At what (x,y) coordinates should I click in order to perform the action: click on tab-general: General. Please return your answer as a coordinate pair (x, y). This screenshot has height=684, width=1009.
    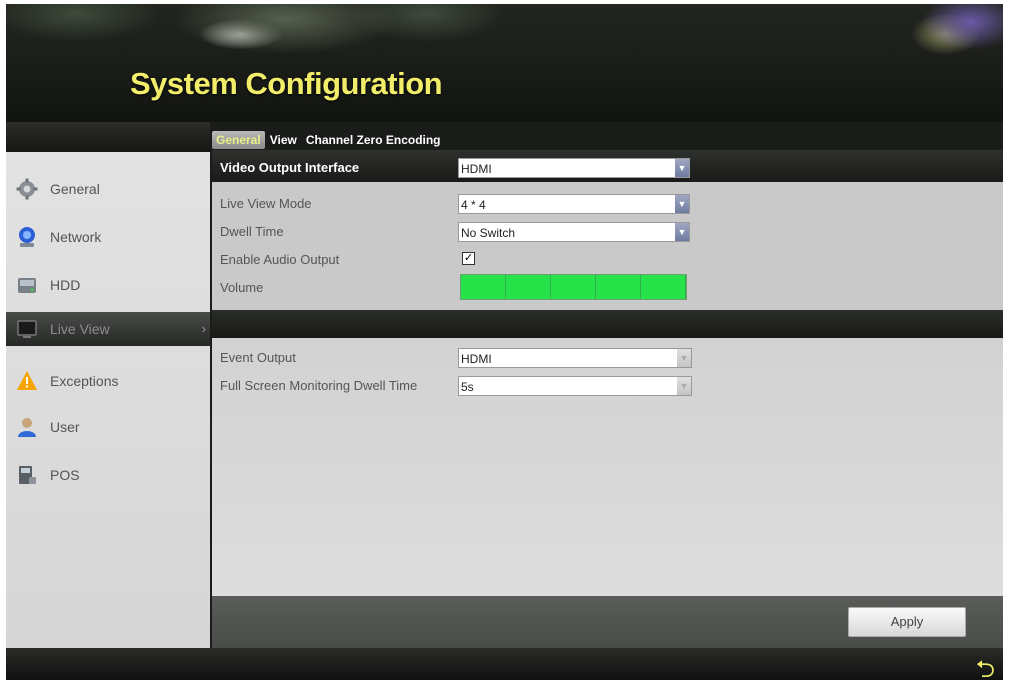
    Looking at the image, I should click on (238, 140).